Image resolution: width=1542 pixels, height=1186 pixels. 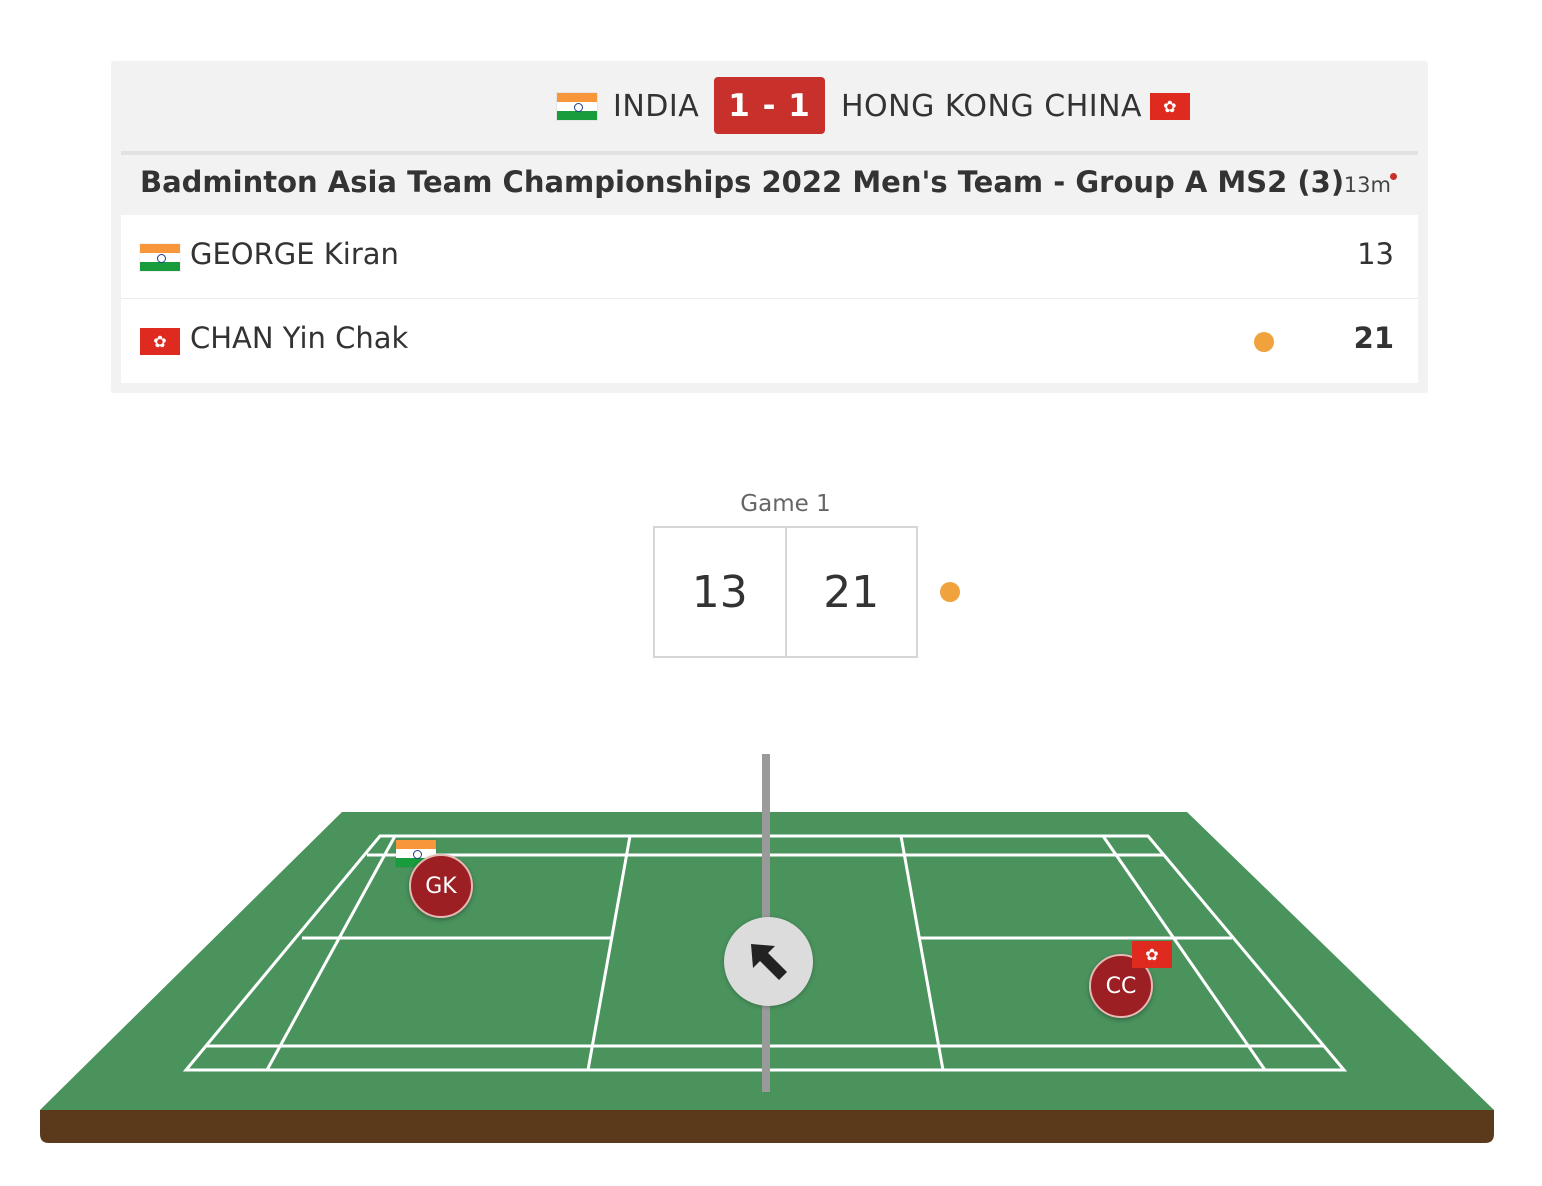 What do you see at coordinates (785, 504) in the screenshot?
I see `game-label: Game 1` at bounding box center [785, 504].